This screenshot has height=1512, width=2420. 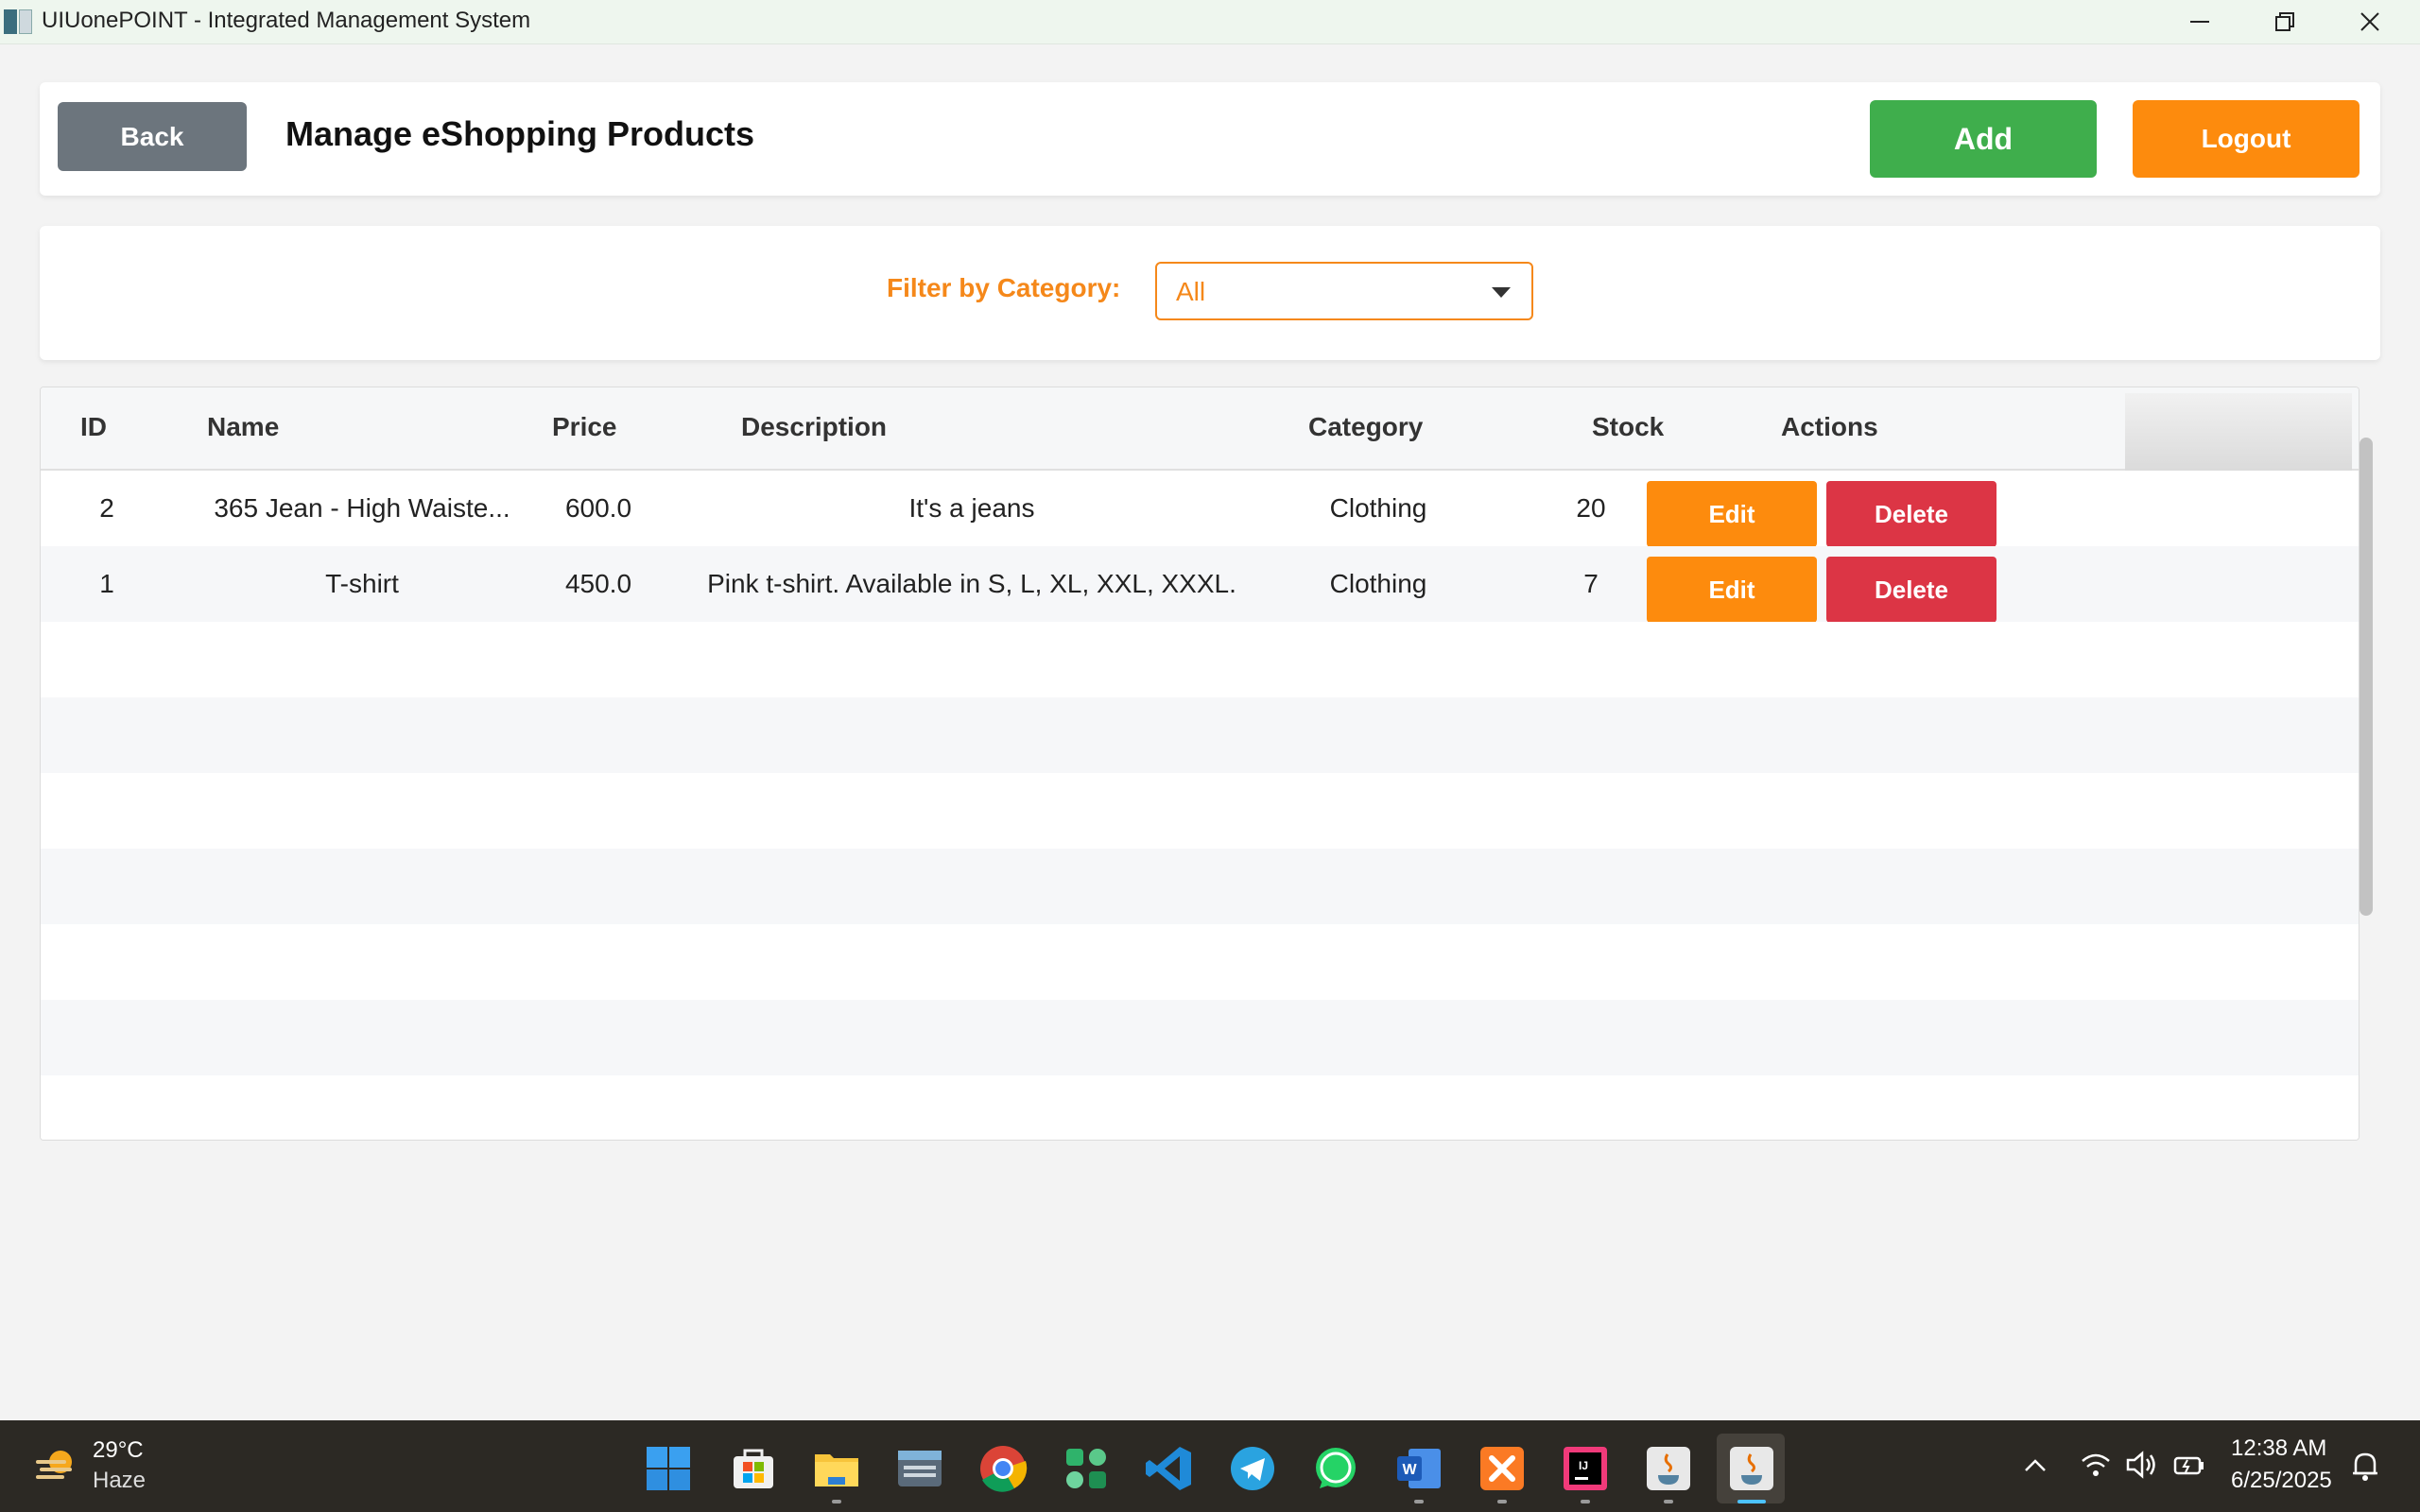 What do you see at coordinates (153, 136) in the screenshot?
I see `back-button: Back` at bounding box center [153, 136].